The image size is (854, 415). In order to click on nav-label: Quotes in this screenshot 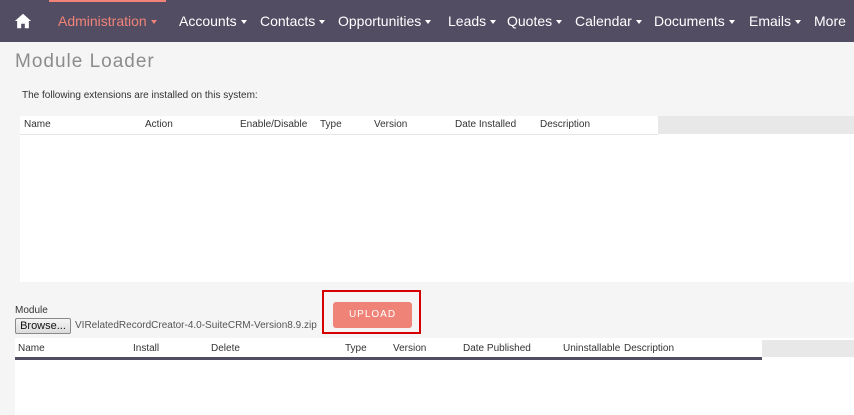, I will do `click(530, 21)`.